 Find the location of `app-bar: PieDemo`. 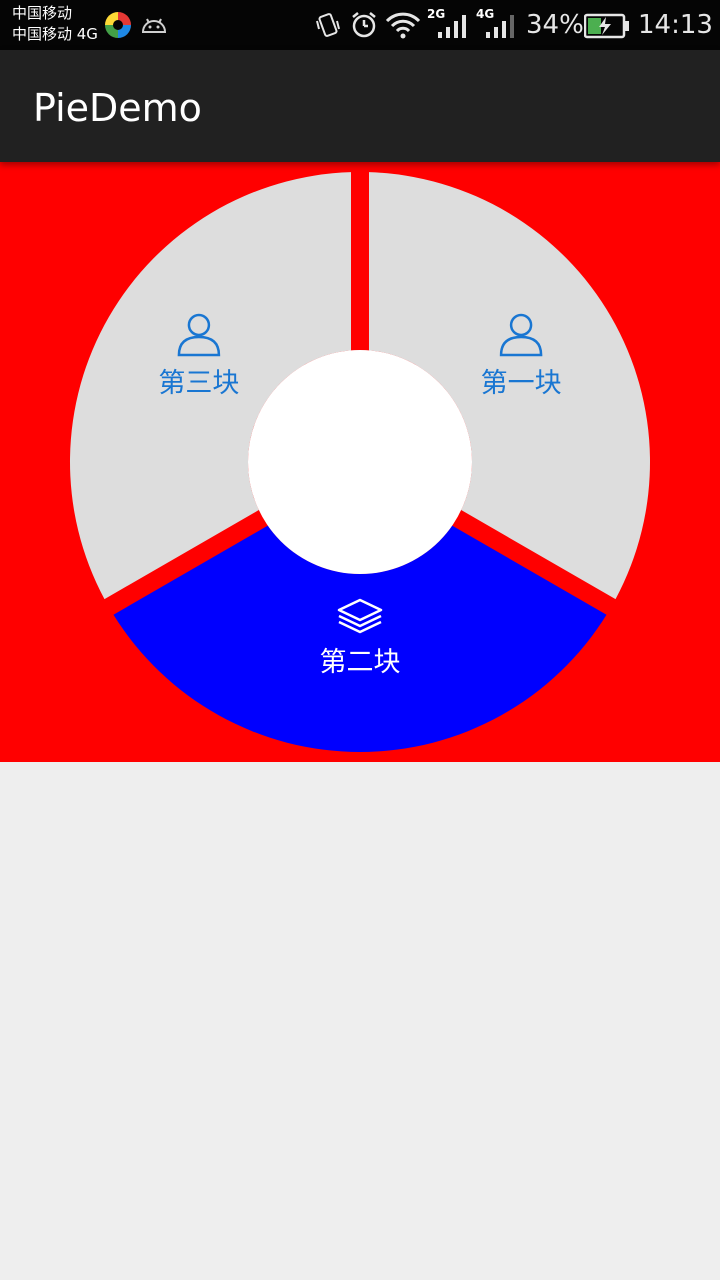

app-bar: PieDemo is located at coordinates (360, 106).